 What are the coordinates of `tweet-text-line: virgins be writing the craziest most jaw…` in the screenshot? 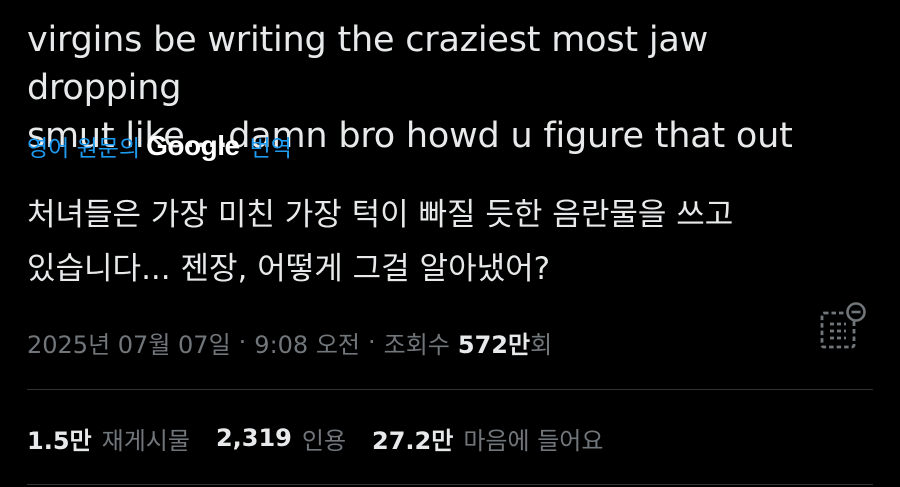 It's located at (368, 64).